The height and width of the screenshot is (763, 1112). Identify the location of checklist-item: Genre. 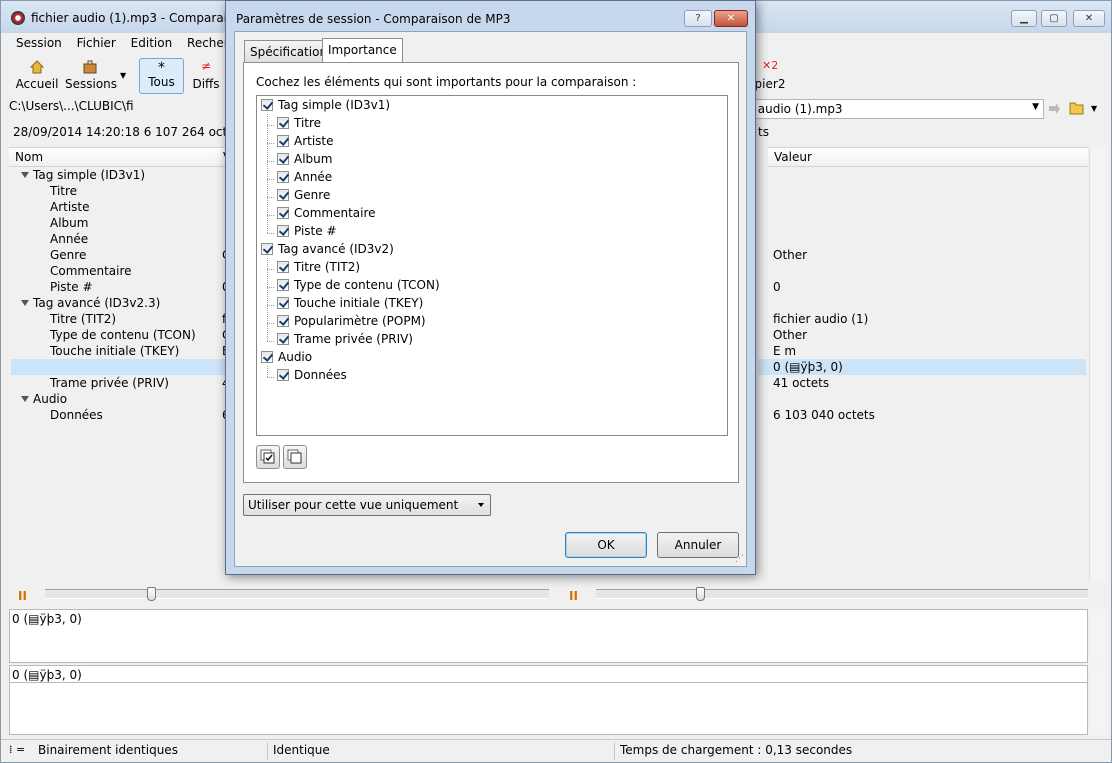
(303, 197).